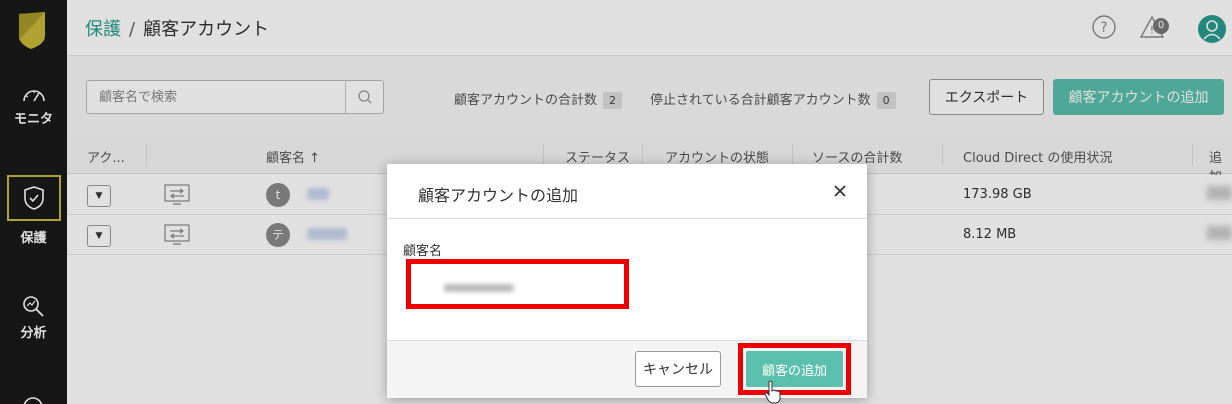 This screenshot has height=404, width=1232. I want to click on add-customer-button: 顧客の追加, so click(794, 369).